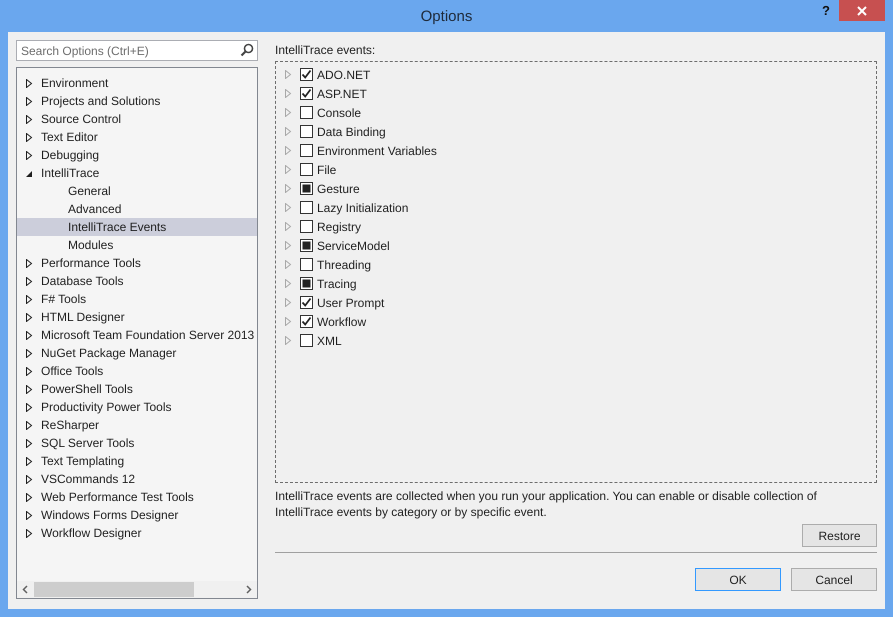 This screenshot has width=893, height=617. I want to click on events-label: IntelliTrace events:, so click(325, 51).